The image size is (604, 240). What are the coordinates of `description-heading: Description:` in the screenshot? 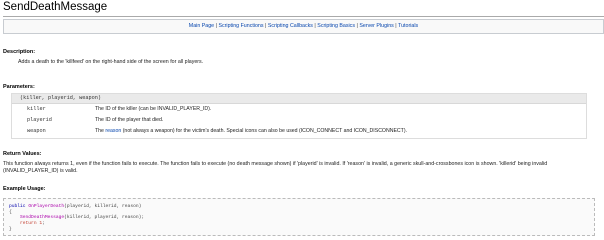 It's located at (19, 52).